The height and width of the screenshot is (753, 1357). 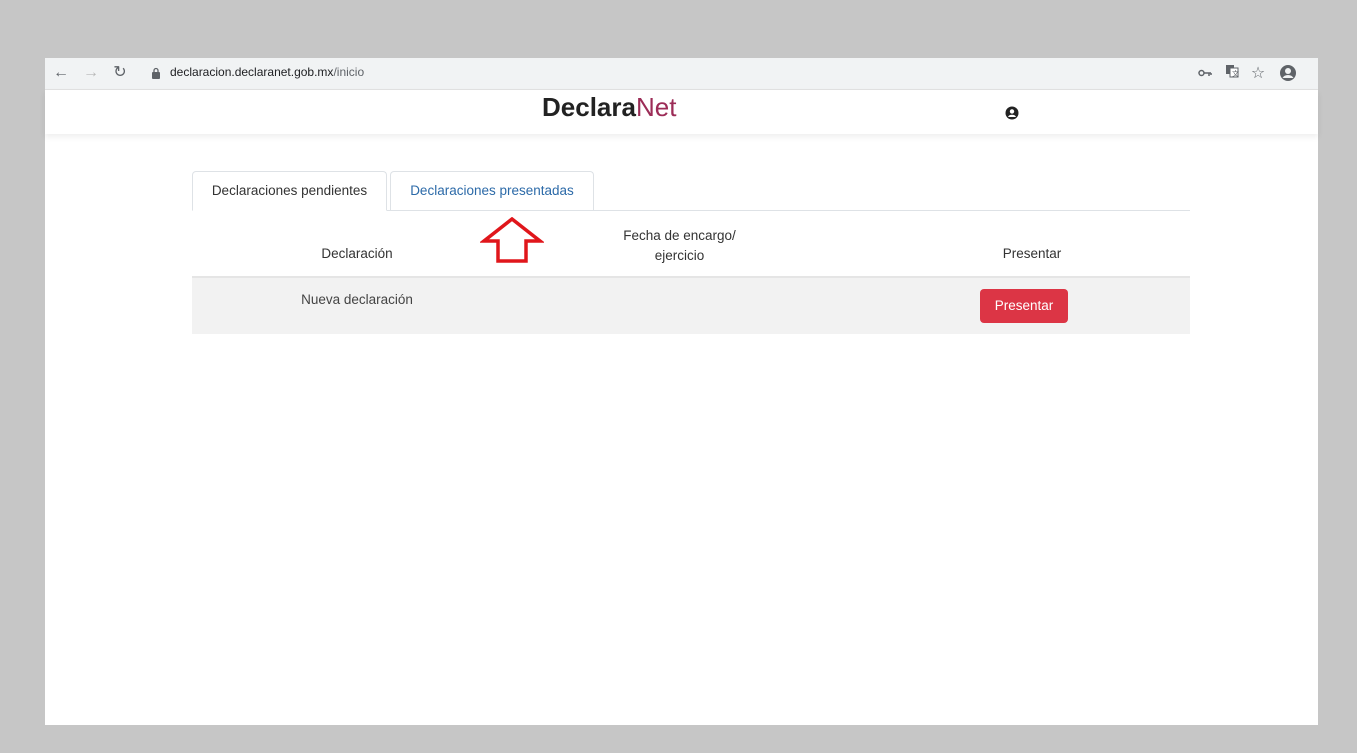 I want to click on key-icon, so click(x=1205, y=74).